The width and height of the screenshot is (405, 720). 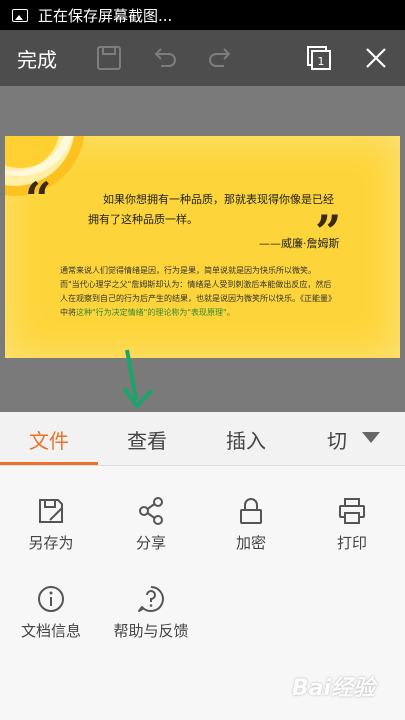 I want to click on save-as-label: 另存为, so click(x=51, y=543).